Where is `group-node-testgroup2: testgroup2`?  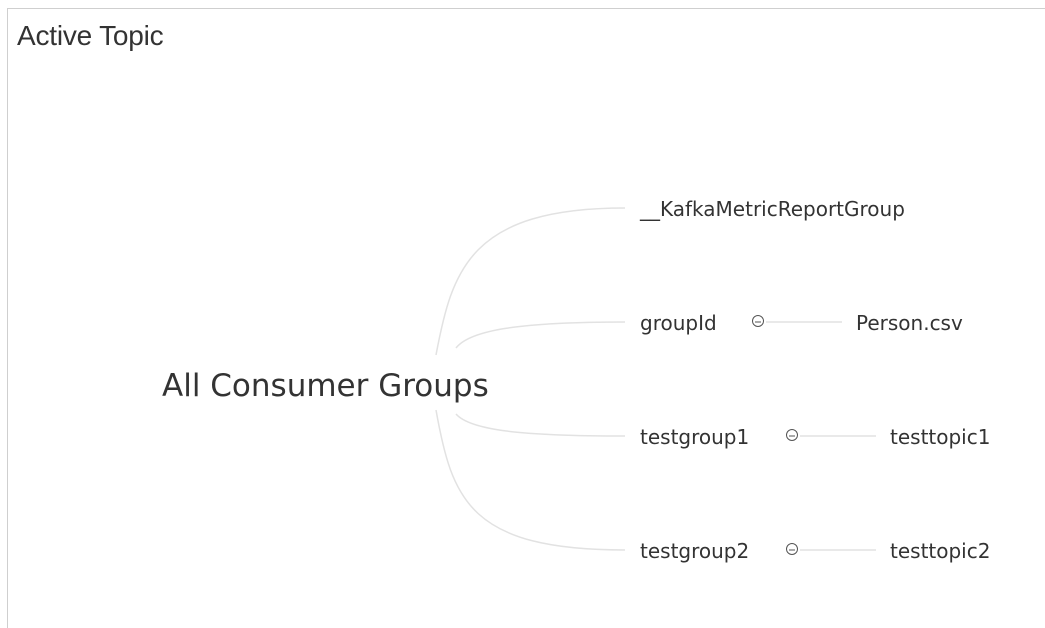 group-node-testgroup2: testgroup2 is located at coordinates (719, 551).